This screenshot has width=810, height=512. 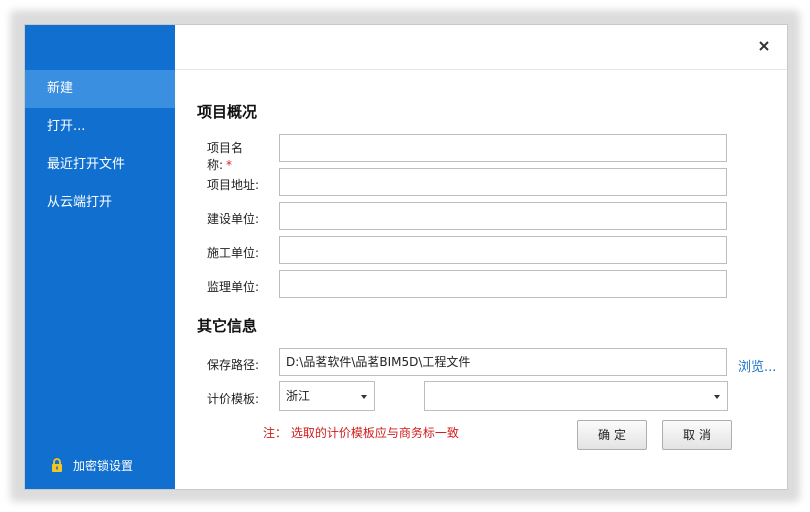 I want to click on sidebar-item-label: 最近打开文件, so click(x=86, y=164).